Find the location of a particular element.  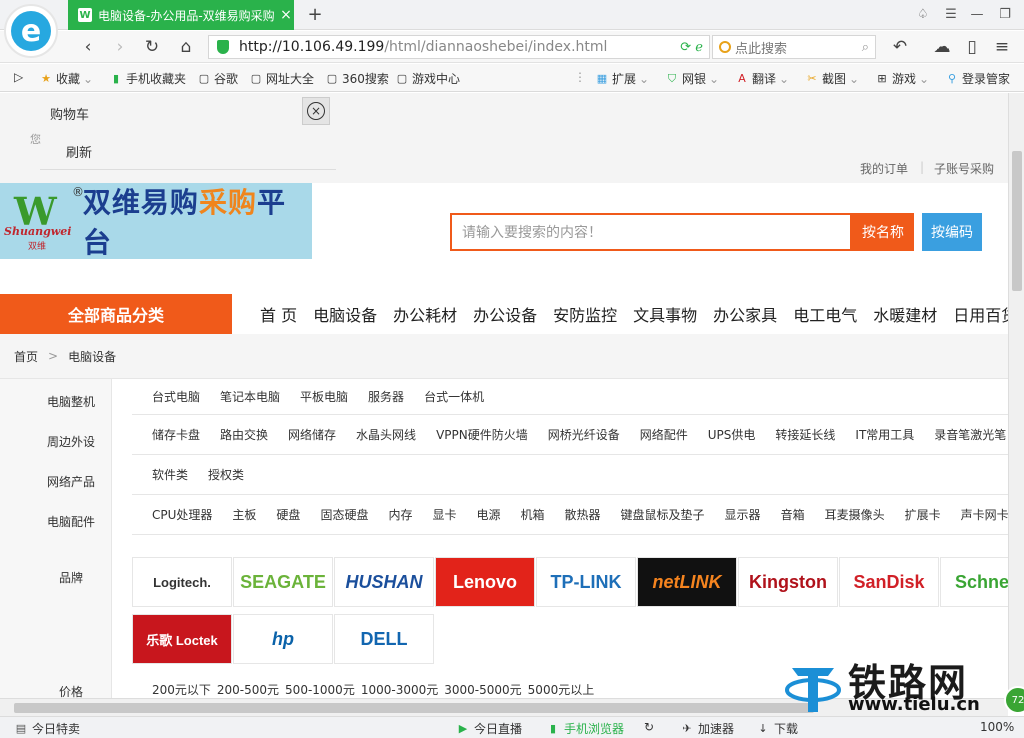

filter-option: 电源 is located at coordinates (488, 514).